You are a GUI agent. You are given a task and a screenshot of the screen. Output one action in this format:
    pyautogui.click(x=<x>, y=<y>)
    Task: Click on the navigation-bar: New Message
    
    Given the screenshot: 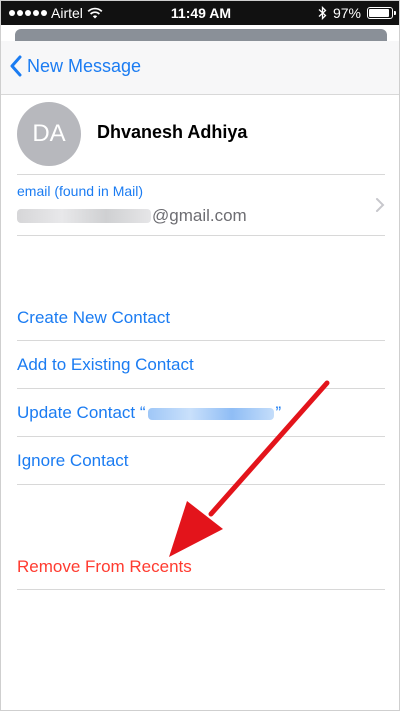 What is the action you would take?
    pyautogui.click(x=200, y=68)
    